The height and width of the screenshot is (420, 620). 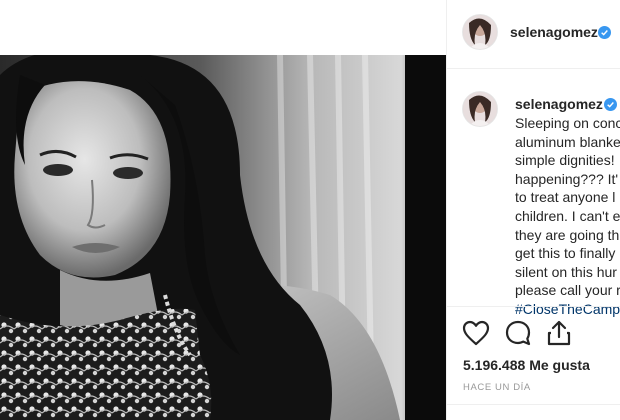 I want to click on caption-username: selenagomez, so click(x=559, y=104).